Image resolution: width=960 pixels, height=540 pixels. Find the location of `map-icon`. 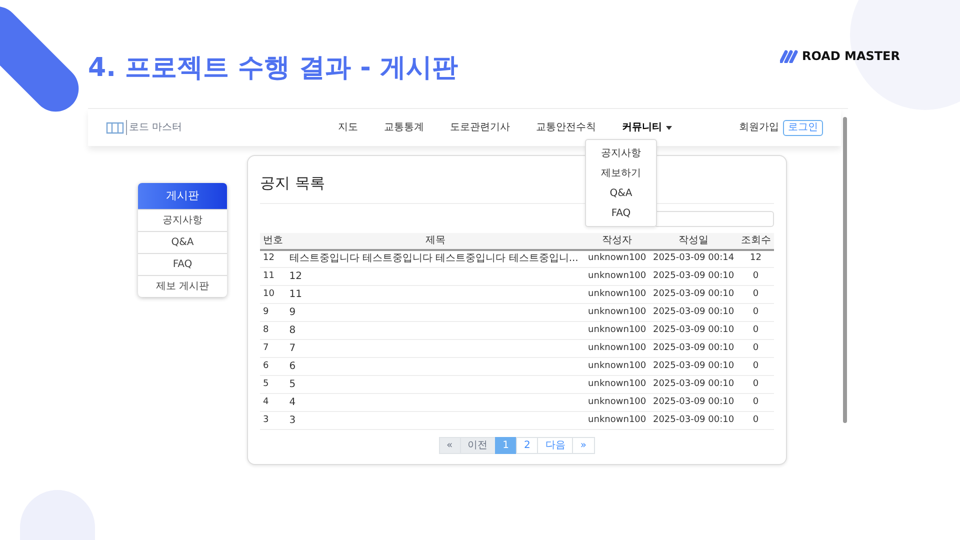

map-icon is located at coordinates (115, 128).